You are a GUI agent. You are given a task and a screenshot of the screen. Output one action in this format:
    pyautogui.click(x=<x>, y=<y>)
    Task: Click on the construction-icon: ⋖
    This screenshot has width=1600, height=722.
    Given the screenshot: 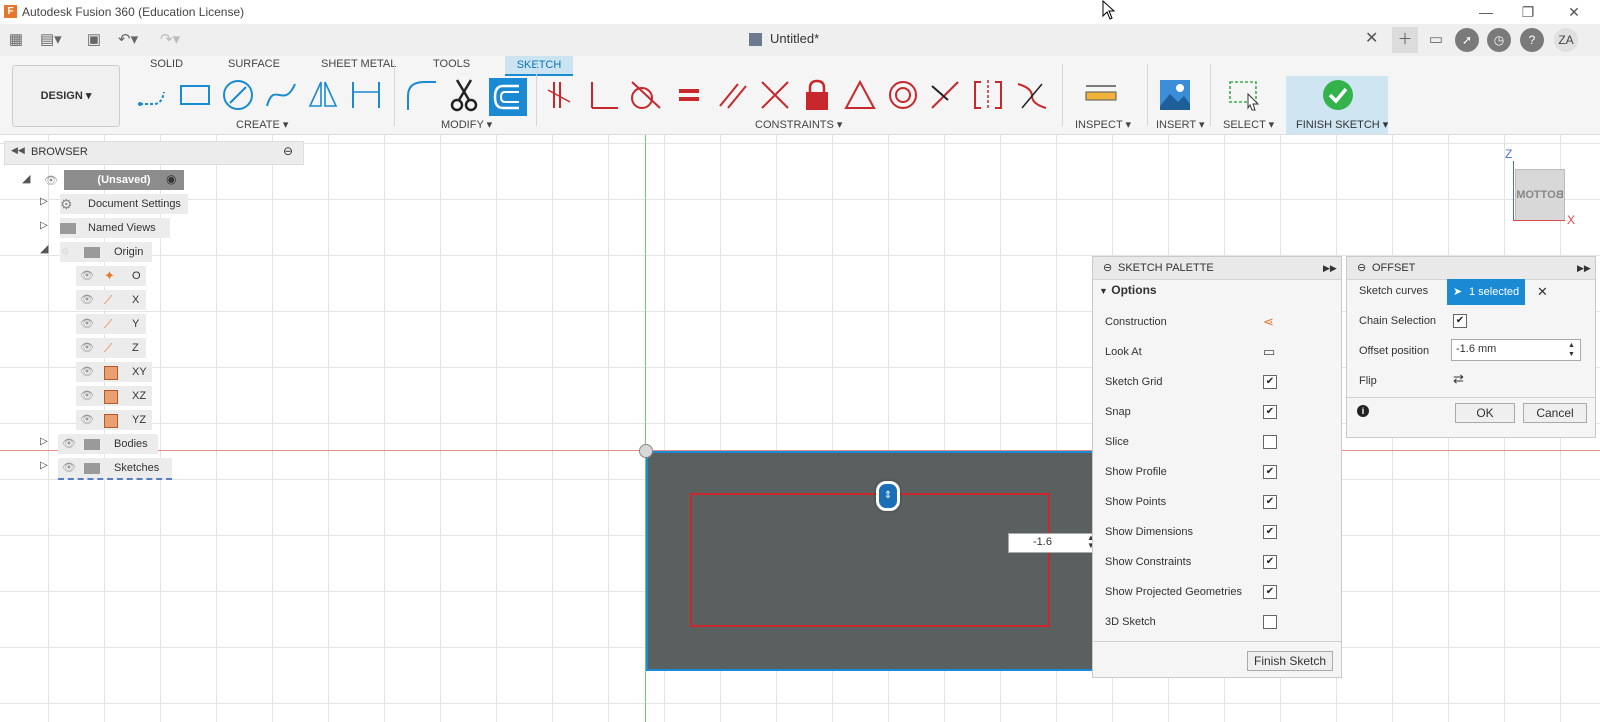 What is the action you would take?
    pyautogui.click(x=1268, y=322)
    